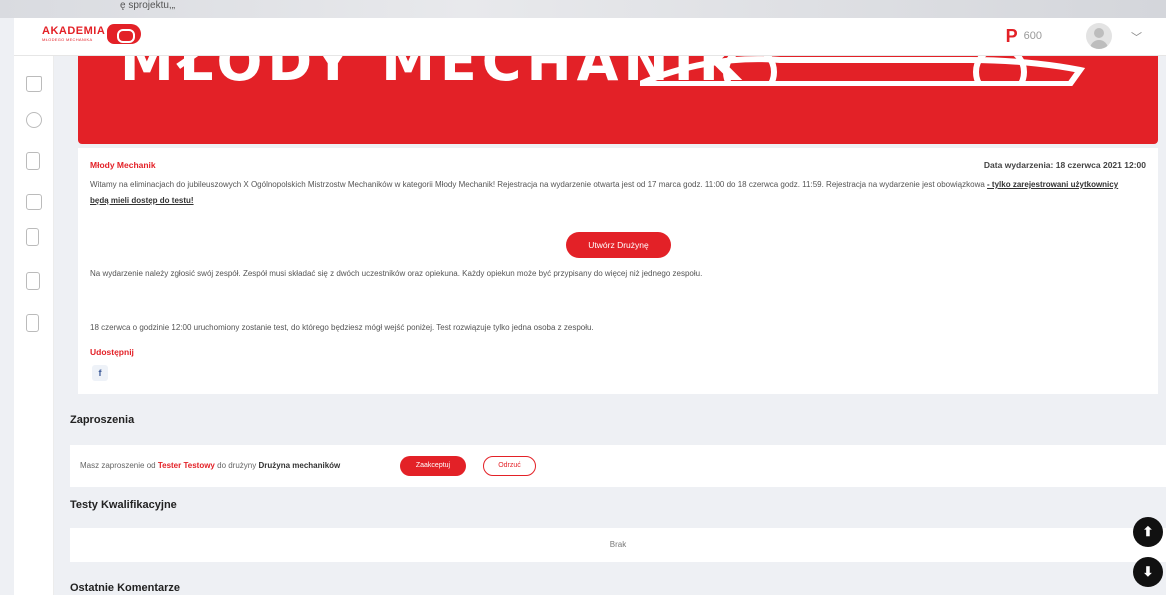 The image size is (1166, 595). What do you see at coordinates (32, 323) in the screenshot?
I see `clipboard-icon` at bounding box center [32, 323].